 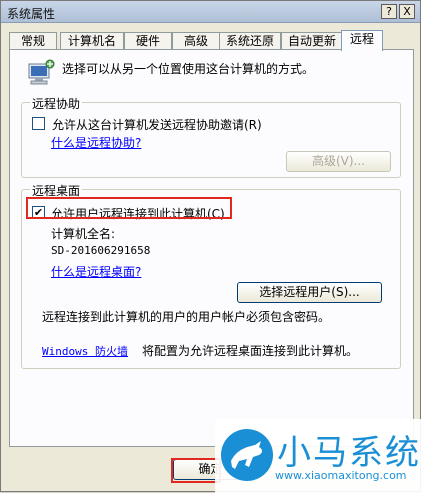 I want to click on close-button: X, so click(x=407, y=11).